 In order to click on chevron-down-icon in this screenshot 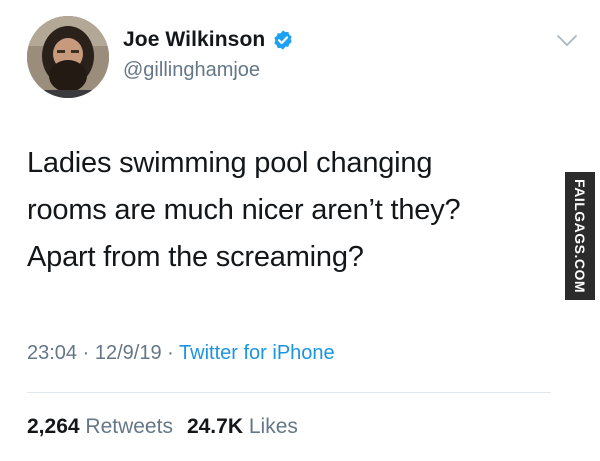, I will do `click(567, 41)`.